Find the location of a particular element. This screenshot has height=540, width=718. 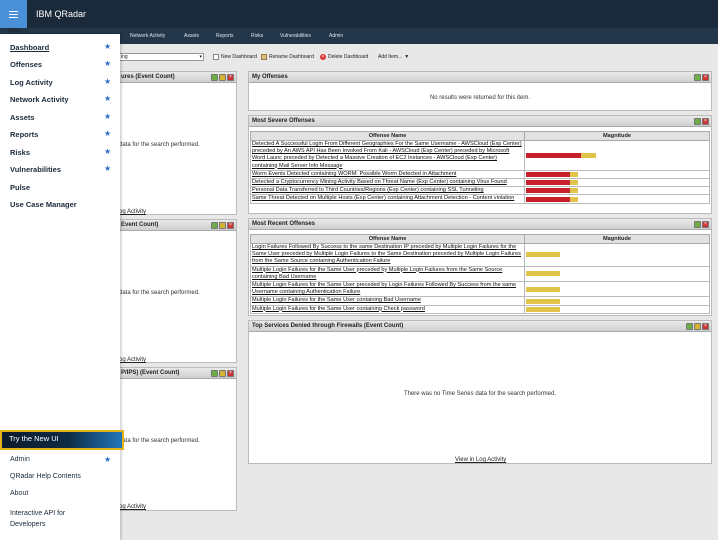

view-log-activity-link: View in Log Activity is located at coordinates (480, 460).